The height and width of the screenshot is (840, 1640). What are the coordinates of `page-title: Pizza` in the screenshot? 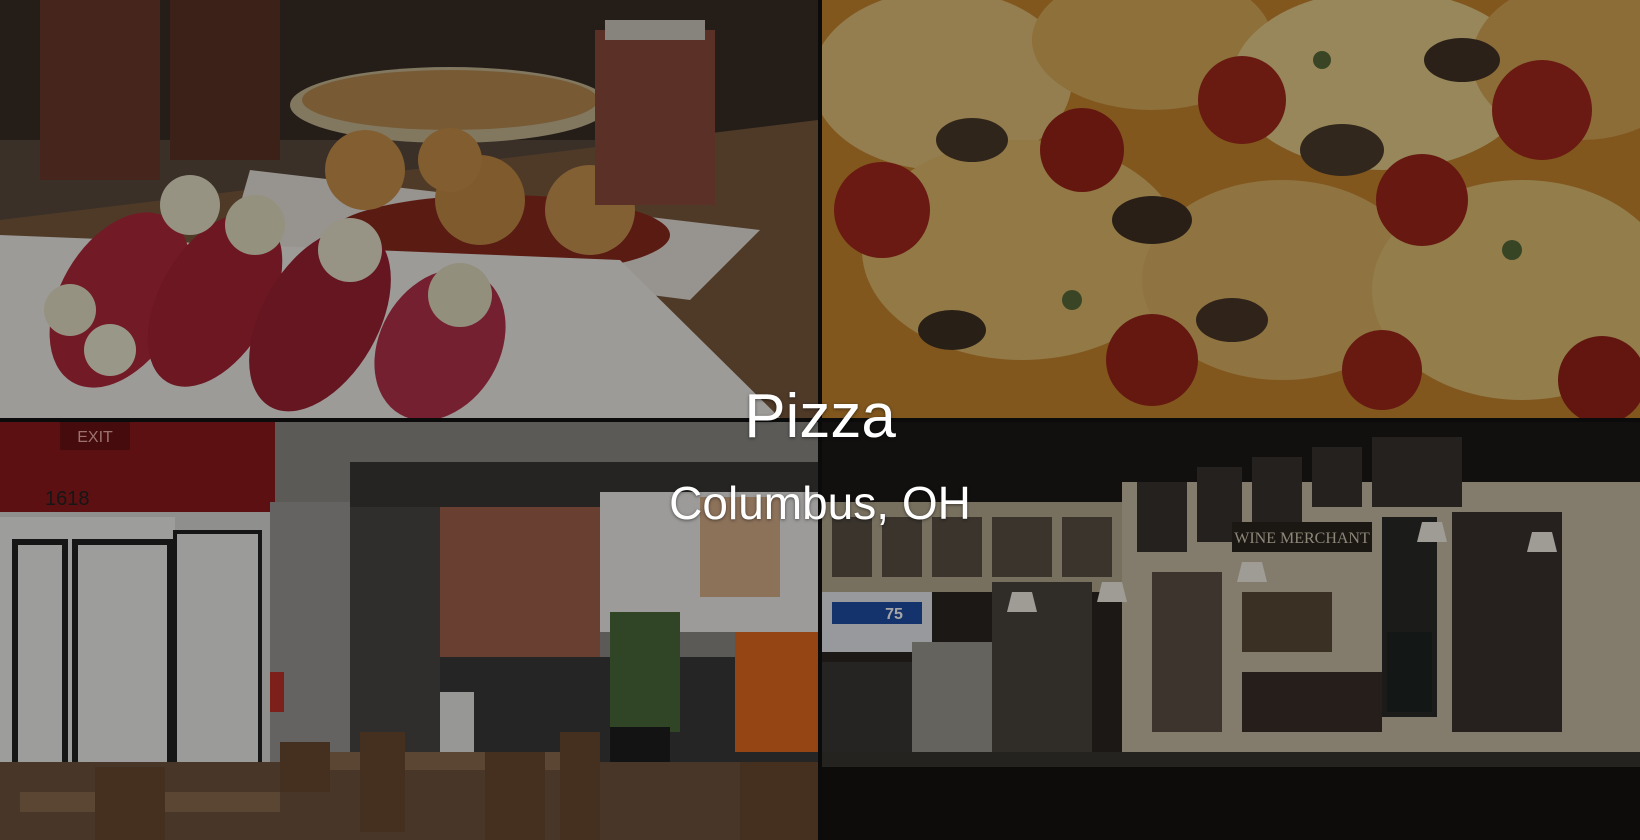 It's located at (820, 416).